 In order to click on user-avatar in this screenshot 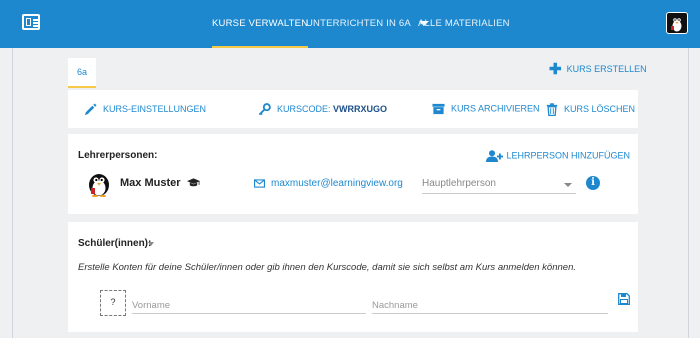, I will do `click(677, 23)`.